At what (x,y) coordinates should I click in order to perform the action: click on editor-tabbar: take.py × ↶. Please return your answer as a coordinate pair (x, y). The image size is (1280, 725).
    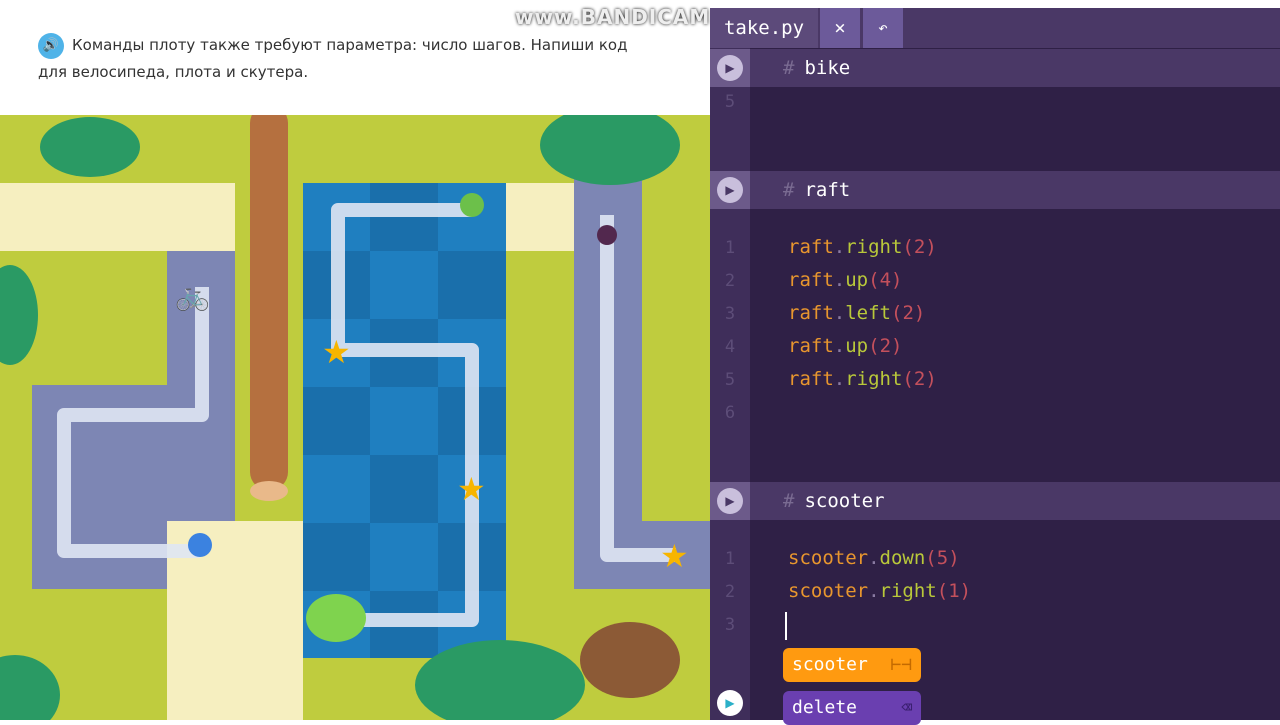
    Looking at the image, I should click on (995, 28).